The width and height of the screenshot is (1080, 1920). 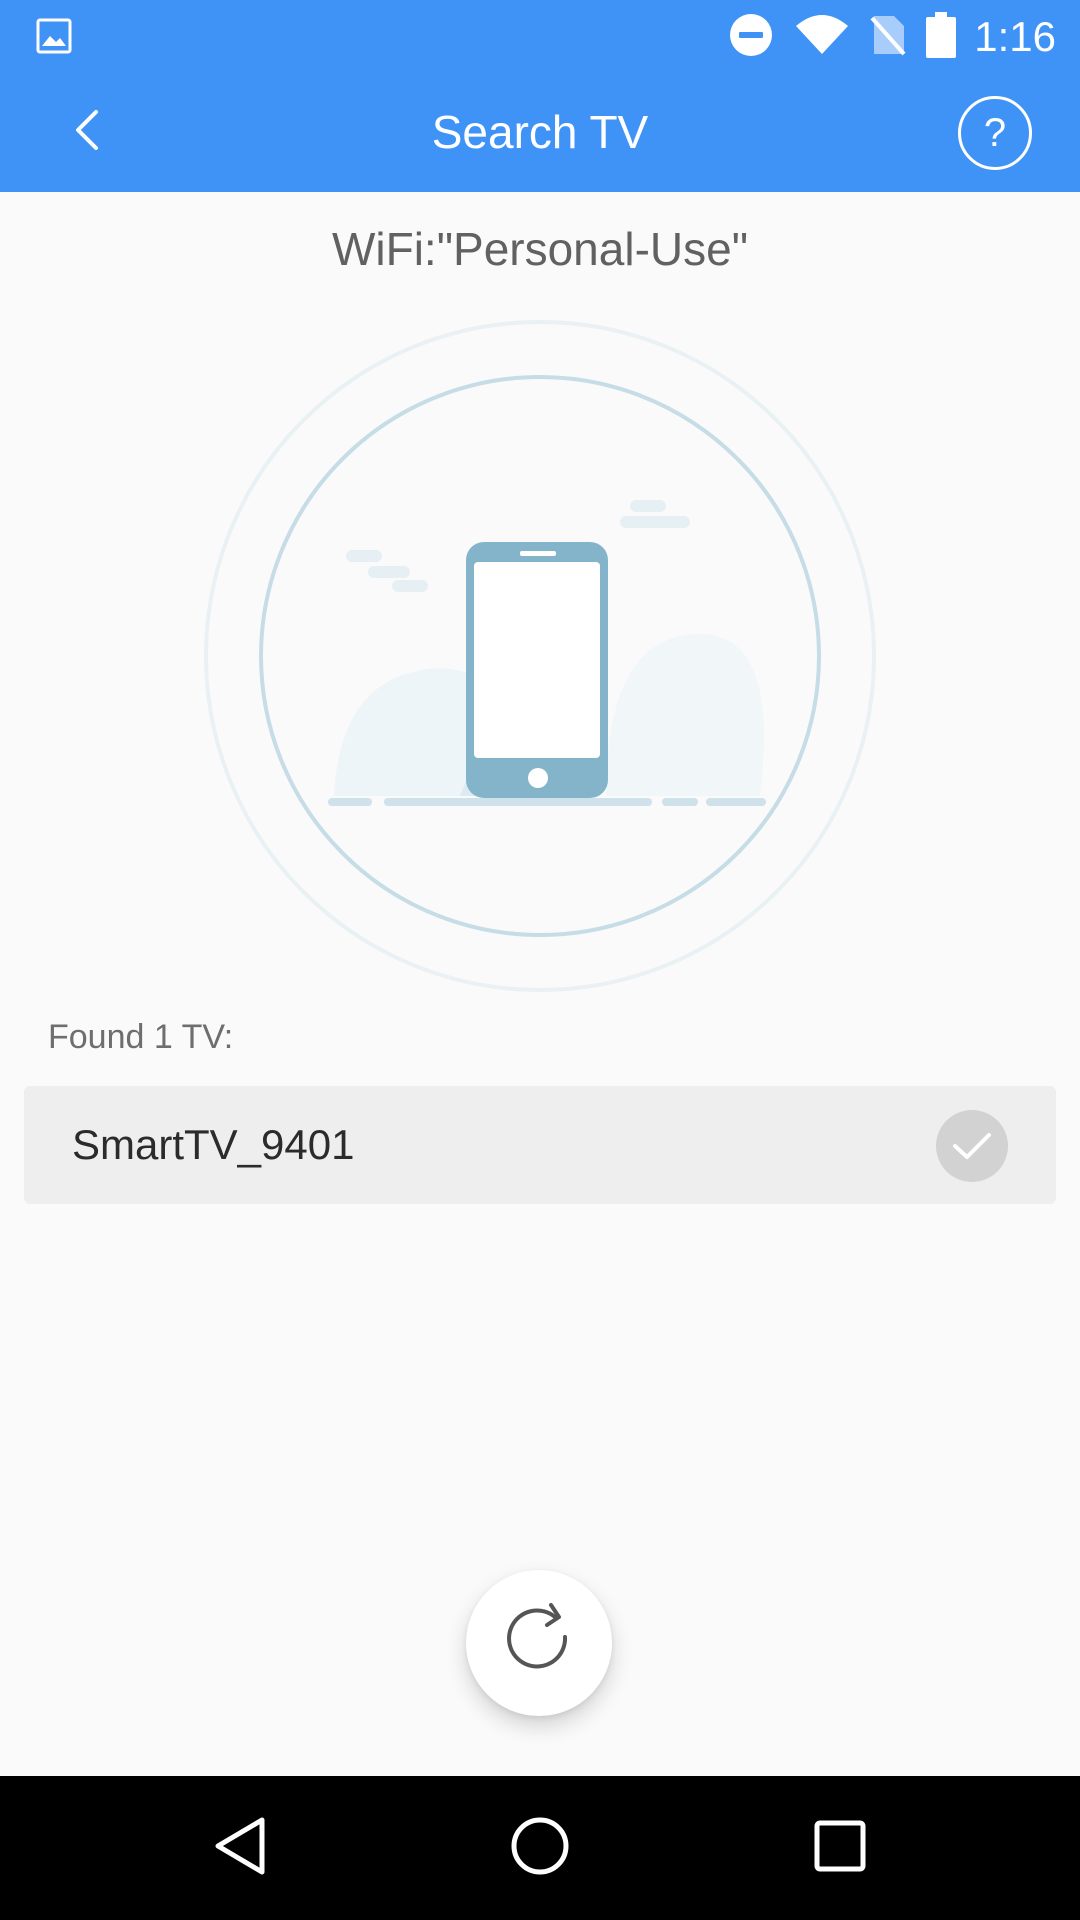 I want to click on chevron-left-icon, so click(x=88, y=132).